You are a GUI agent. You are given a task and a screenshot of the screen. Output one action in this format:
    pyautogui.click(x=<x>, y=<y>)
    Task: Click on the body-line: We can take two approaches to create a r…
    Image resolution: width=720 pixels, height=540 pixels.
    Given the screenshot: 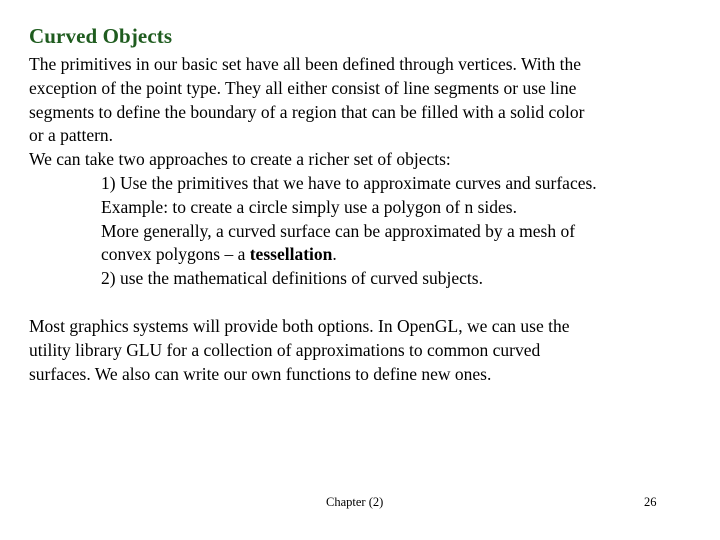 What is the action you would take?
    pyautogui.click(x=240, y=159)
    